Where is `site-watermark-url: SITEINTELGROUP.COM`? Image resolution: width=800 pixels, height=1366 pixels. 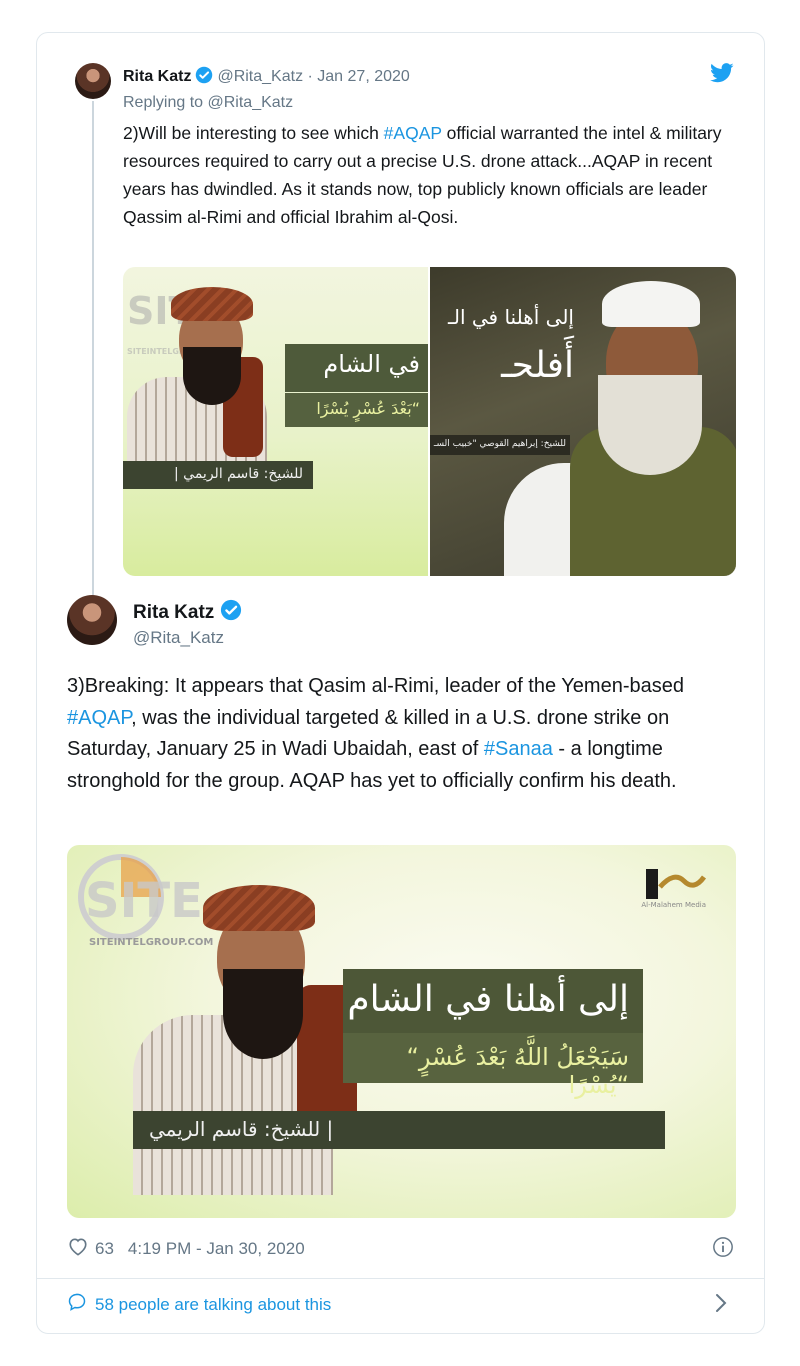 site-watermark-url: SITEINTELGROUP.COM is located at coordinates (151, 942).